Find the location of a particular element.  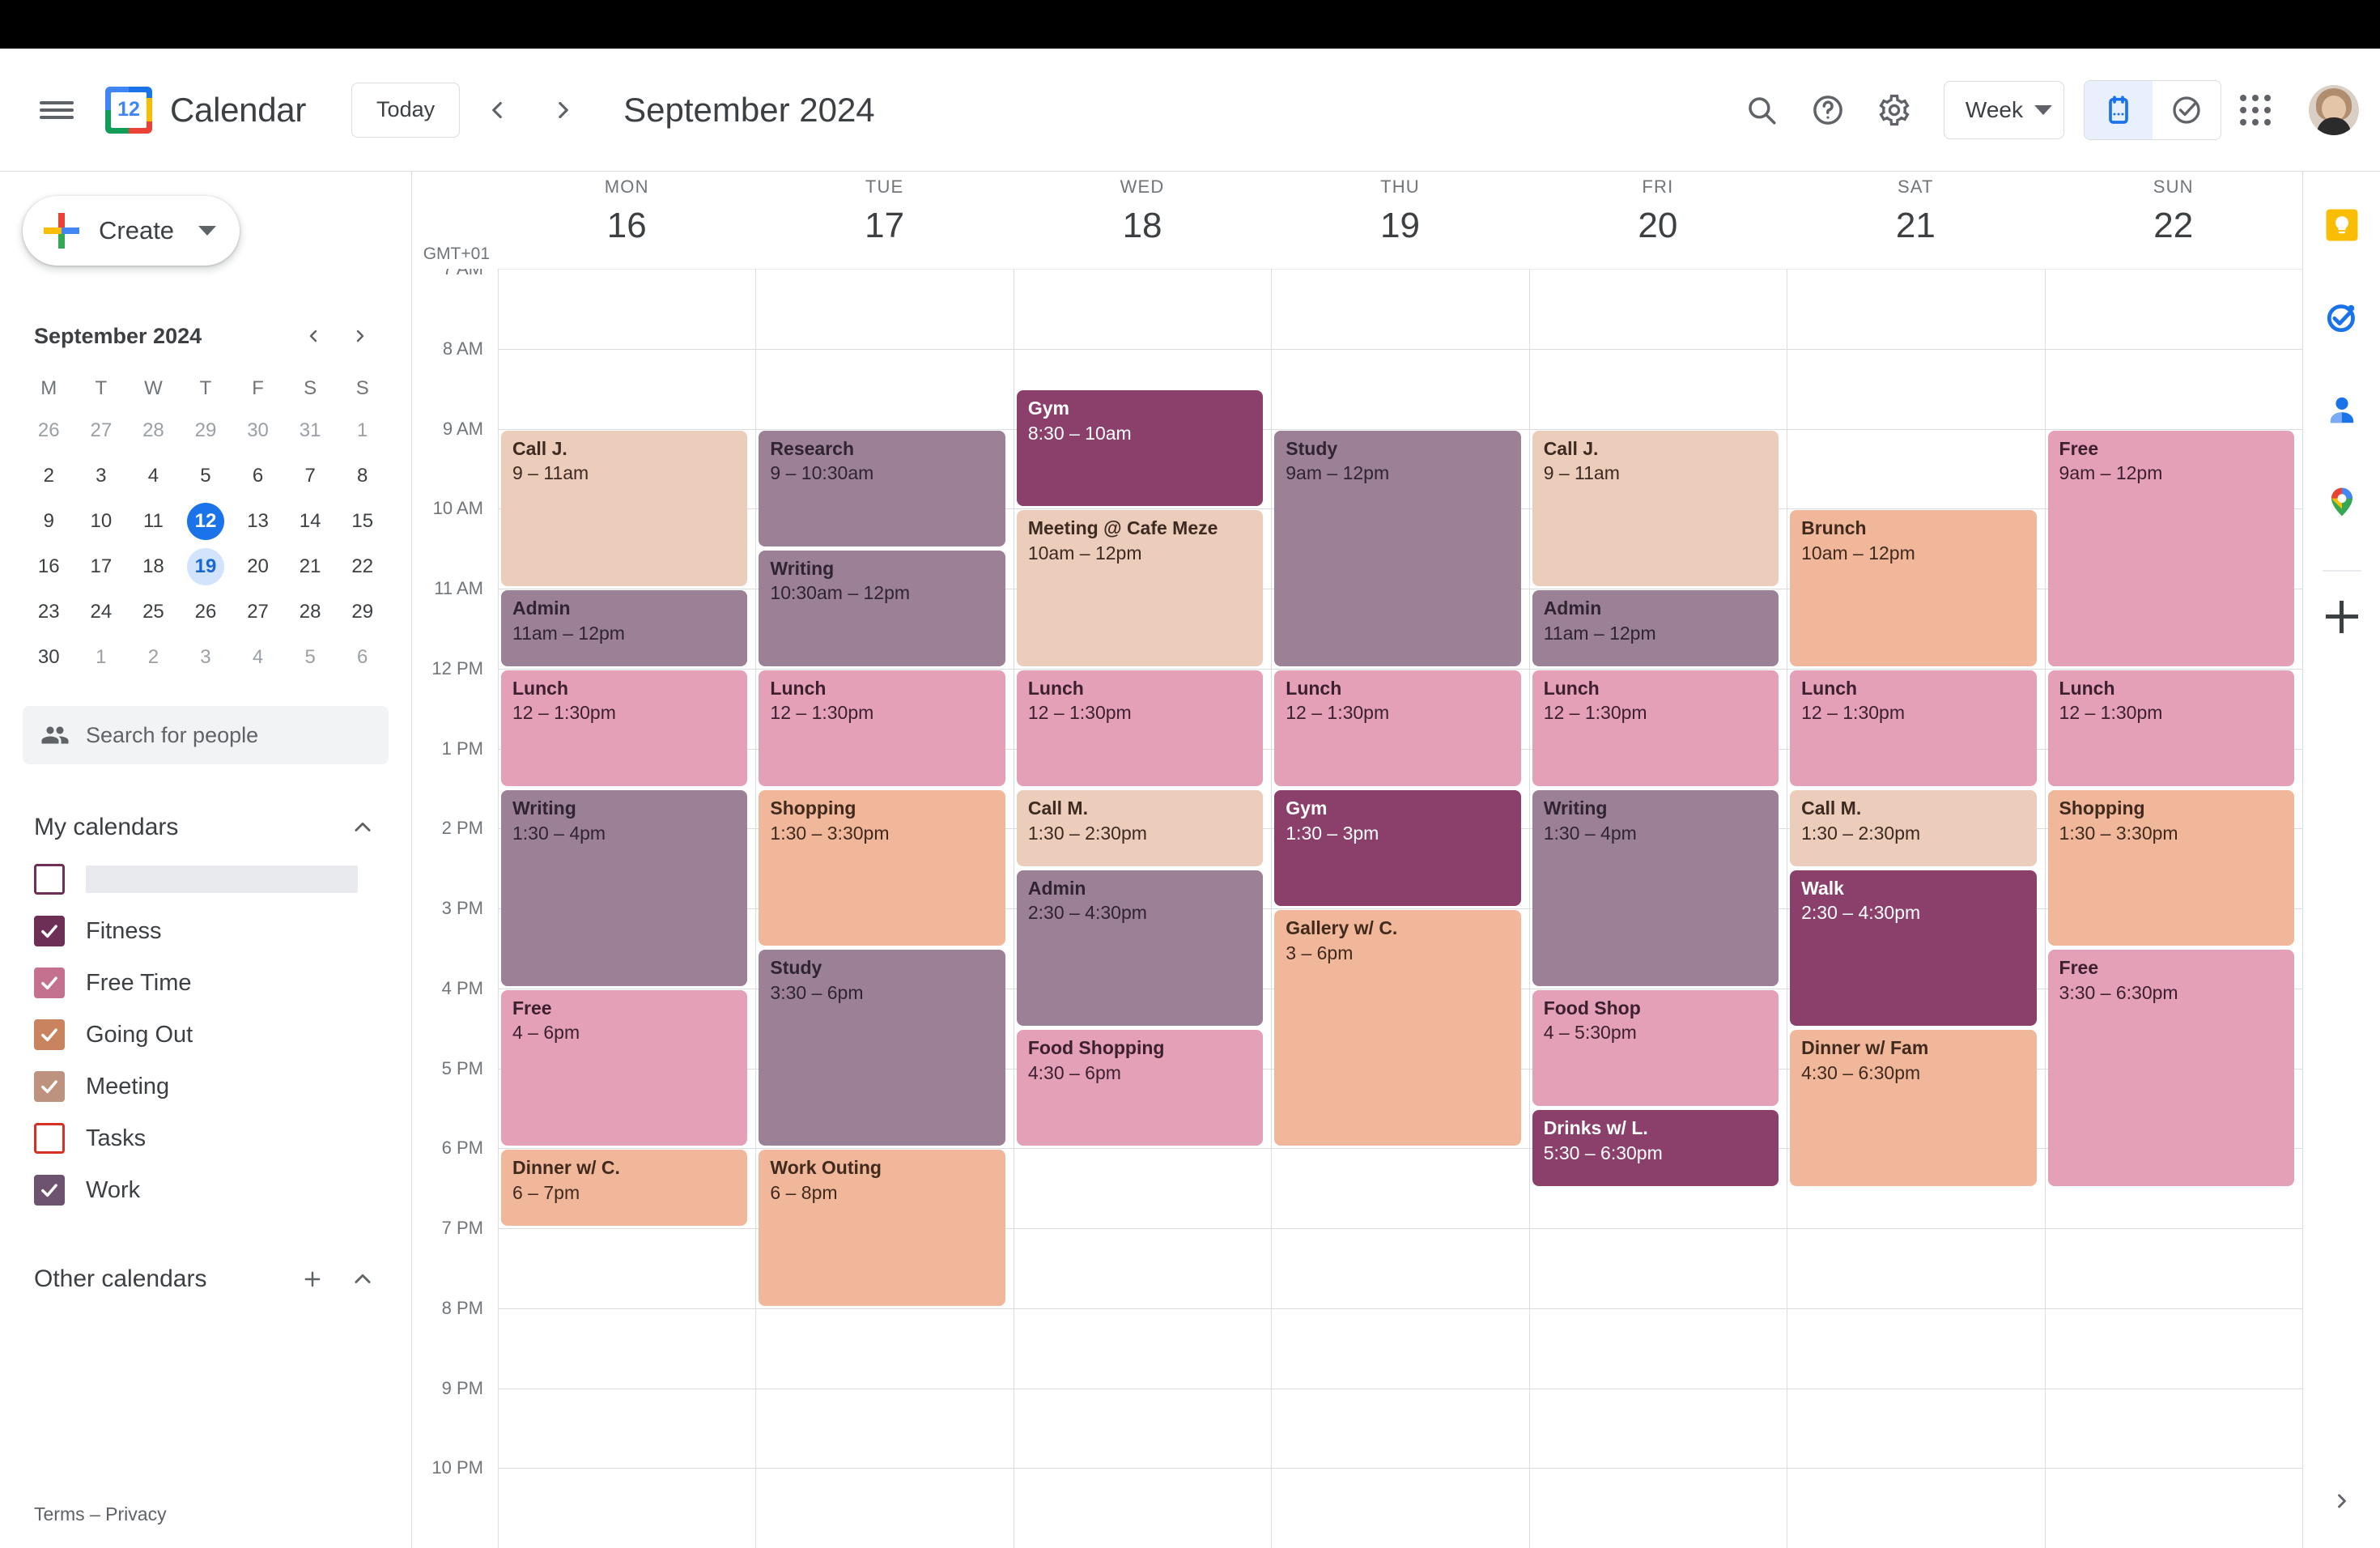

mini-calendar-day: 9 is located at coordinates (49, 521).